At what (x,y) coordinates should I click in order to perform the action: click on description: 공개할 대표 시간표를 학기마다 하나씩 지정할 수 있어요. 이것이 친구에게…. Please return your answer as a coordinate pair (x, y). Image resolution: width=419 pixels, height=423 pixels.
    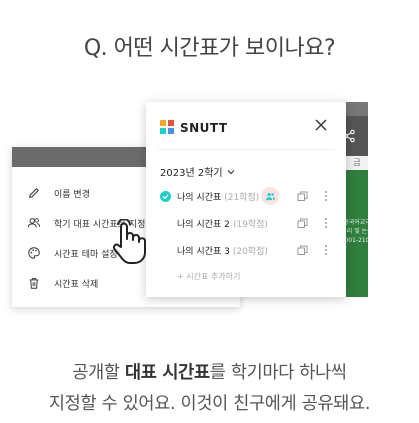
    Looking at the image, I should click on (209, 389).